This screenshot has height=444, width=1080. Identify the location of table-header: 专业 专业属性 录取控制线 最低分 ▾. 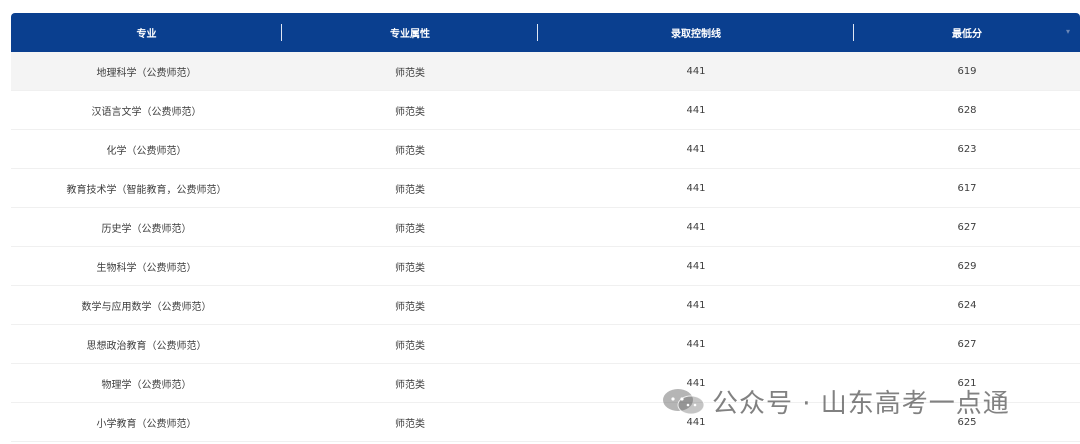
(545, 32).